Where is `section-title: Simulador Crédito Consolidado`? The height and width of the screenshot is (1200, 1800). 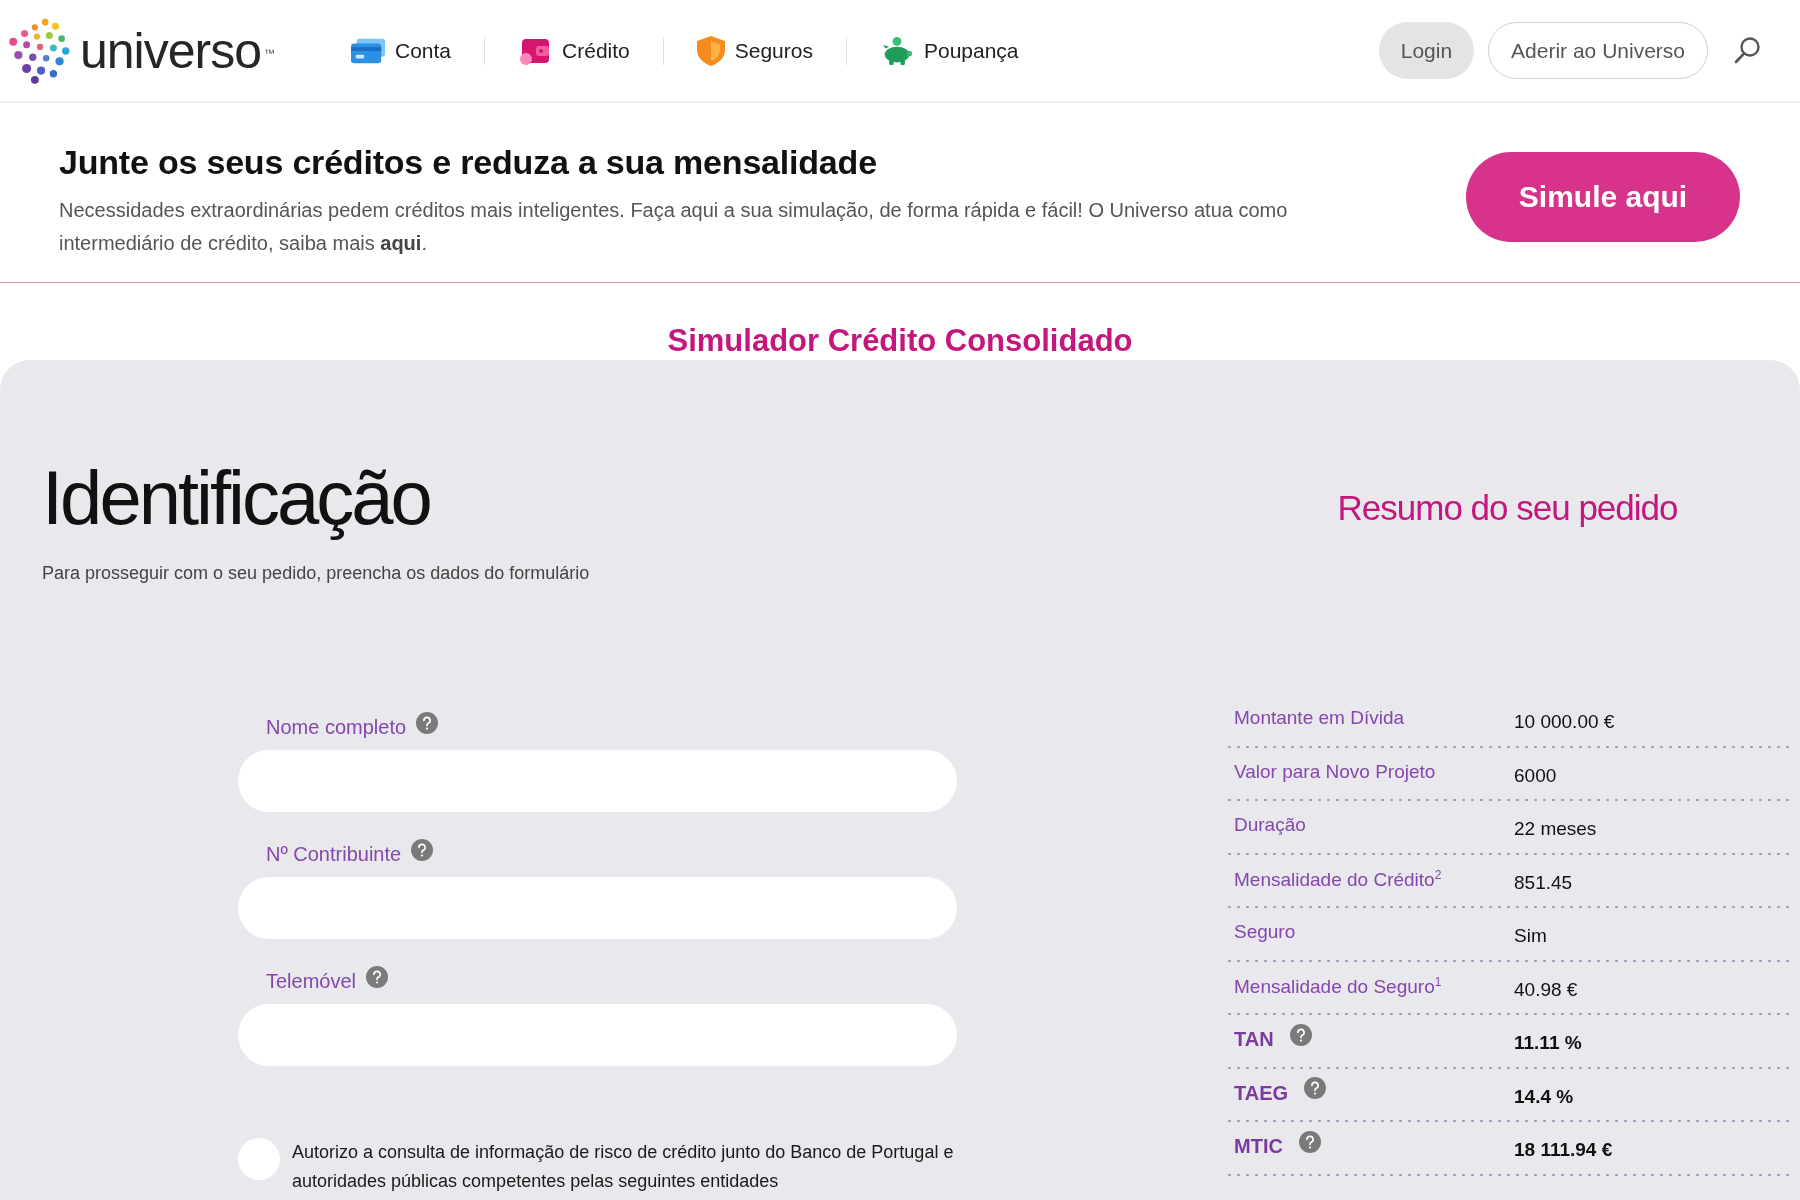 section-title: Simulador Crédito Consolidado is located at coordinates (900, 341).